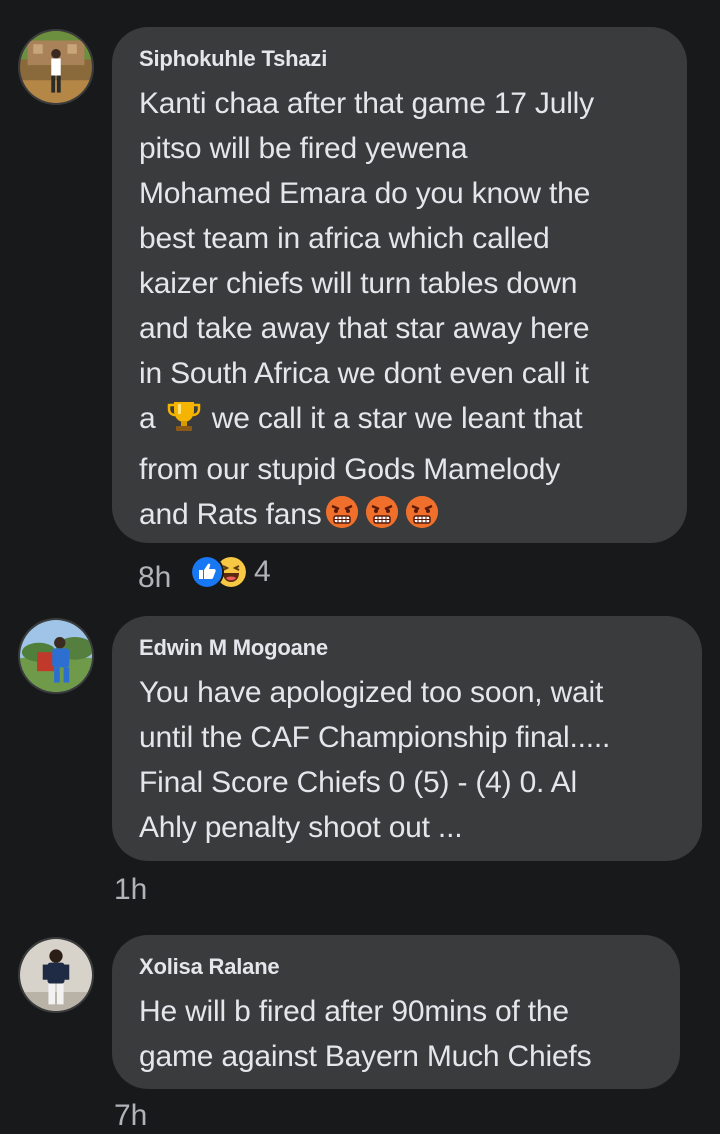 Image resolution: width=720 pixels, height=1134 pixels. Describe the element at coordinates (364, 373) in the screenshot. I see `comment-line: in South Africa we dont even call it` at that location.